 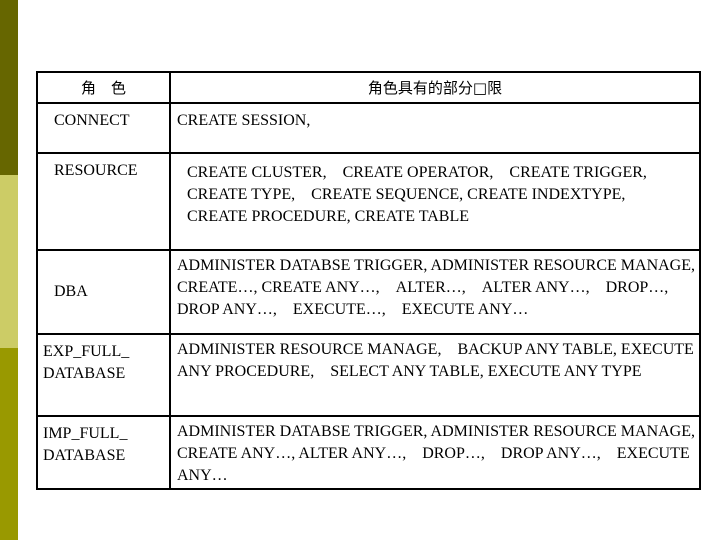 I want to click on header-role: 角 色, so click(x=103, y=87).